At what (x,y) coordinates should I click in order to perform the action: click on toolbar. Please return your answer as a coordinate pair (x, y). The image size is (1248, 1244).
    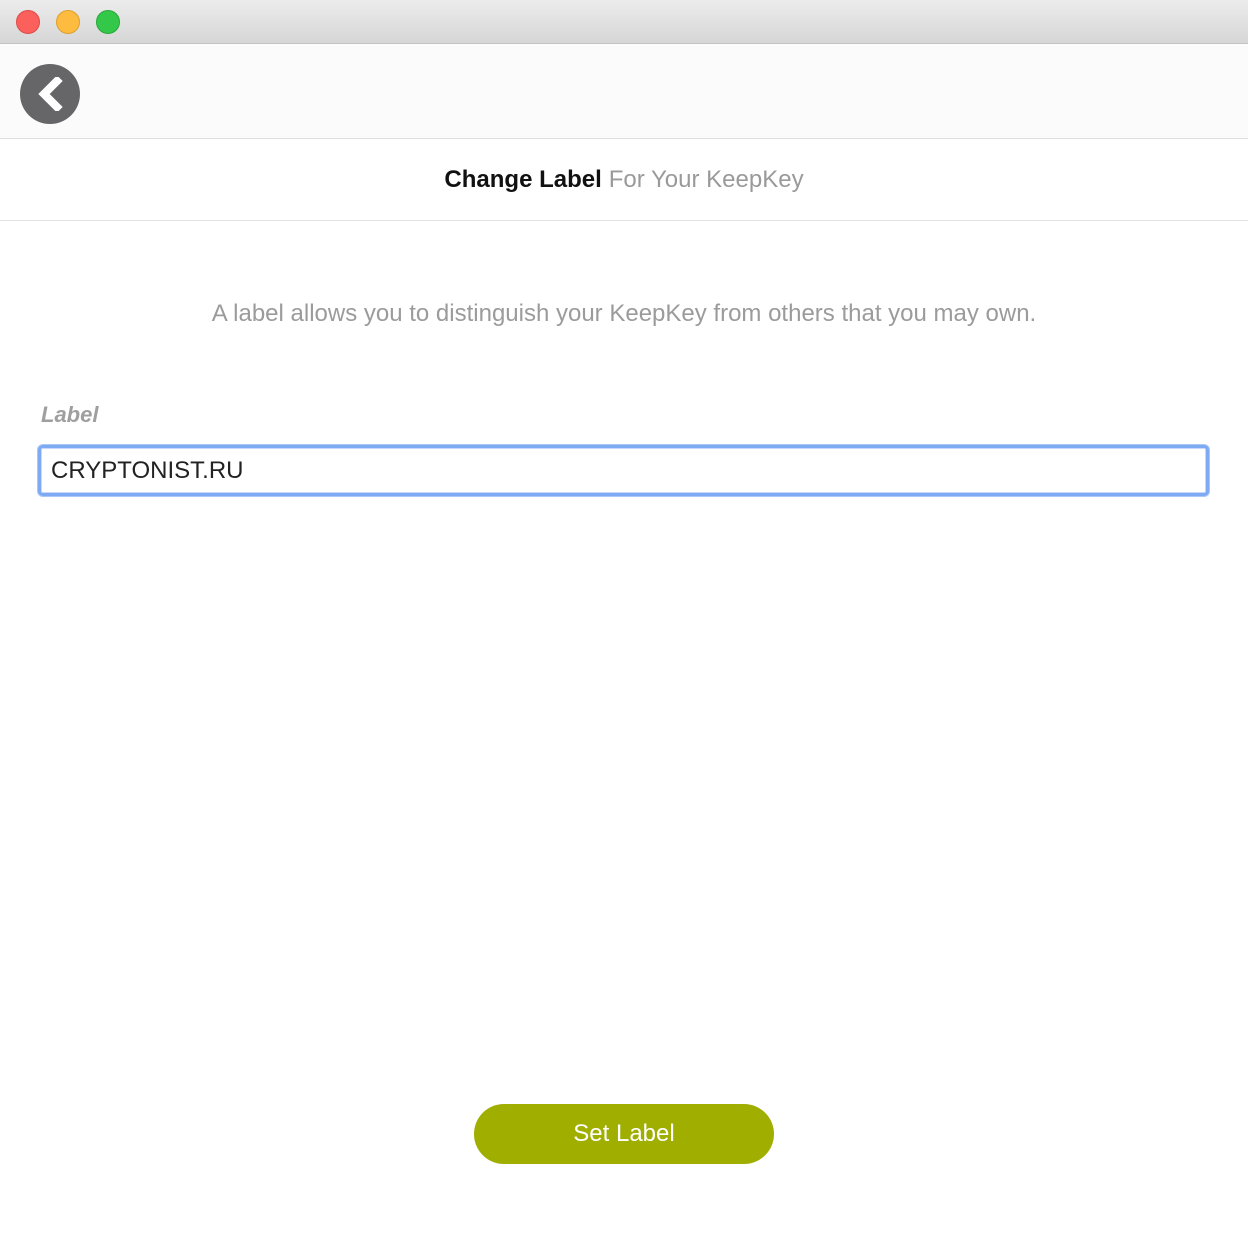
    Looking at the image, I should click on (624, 91).